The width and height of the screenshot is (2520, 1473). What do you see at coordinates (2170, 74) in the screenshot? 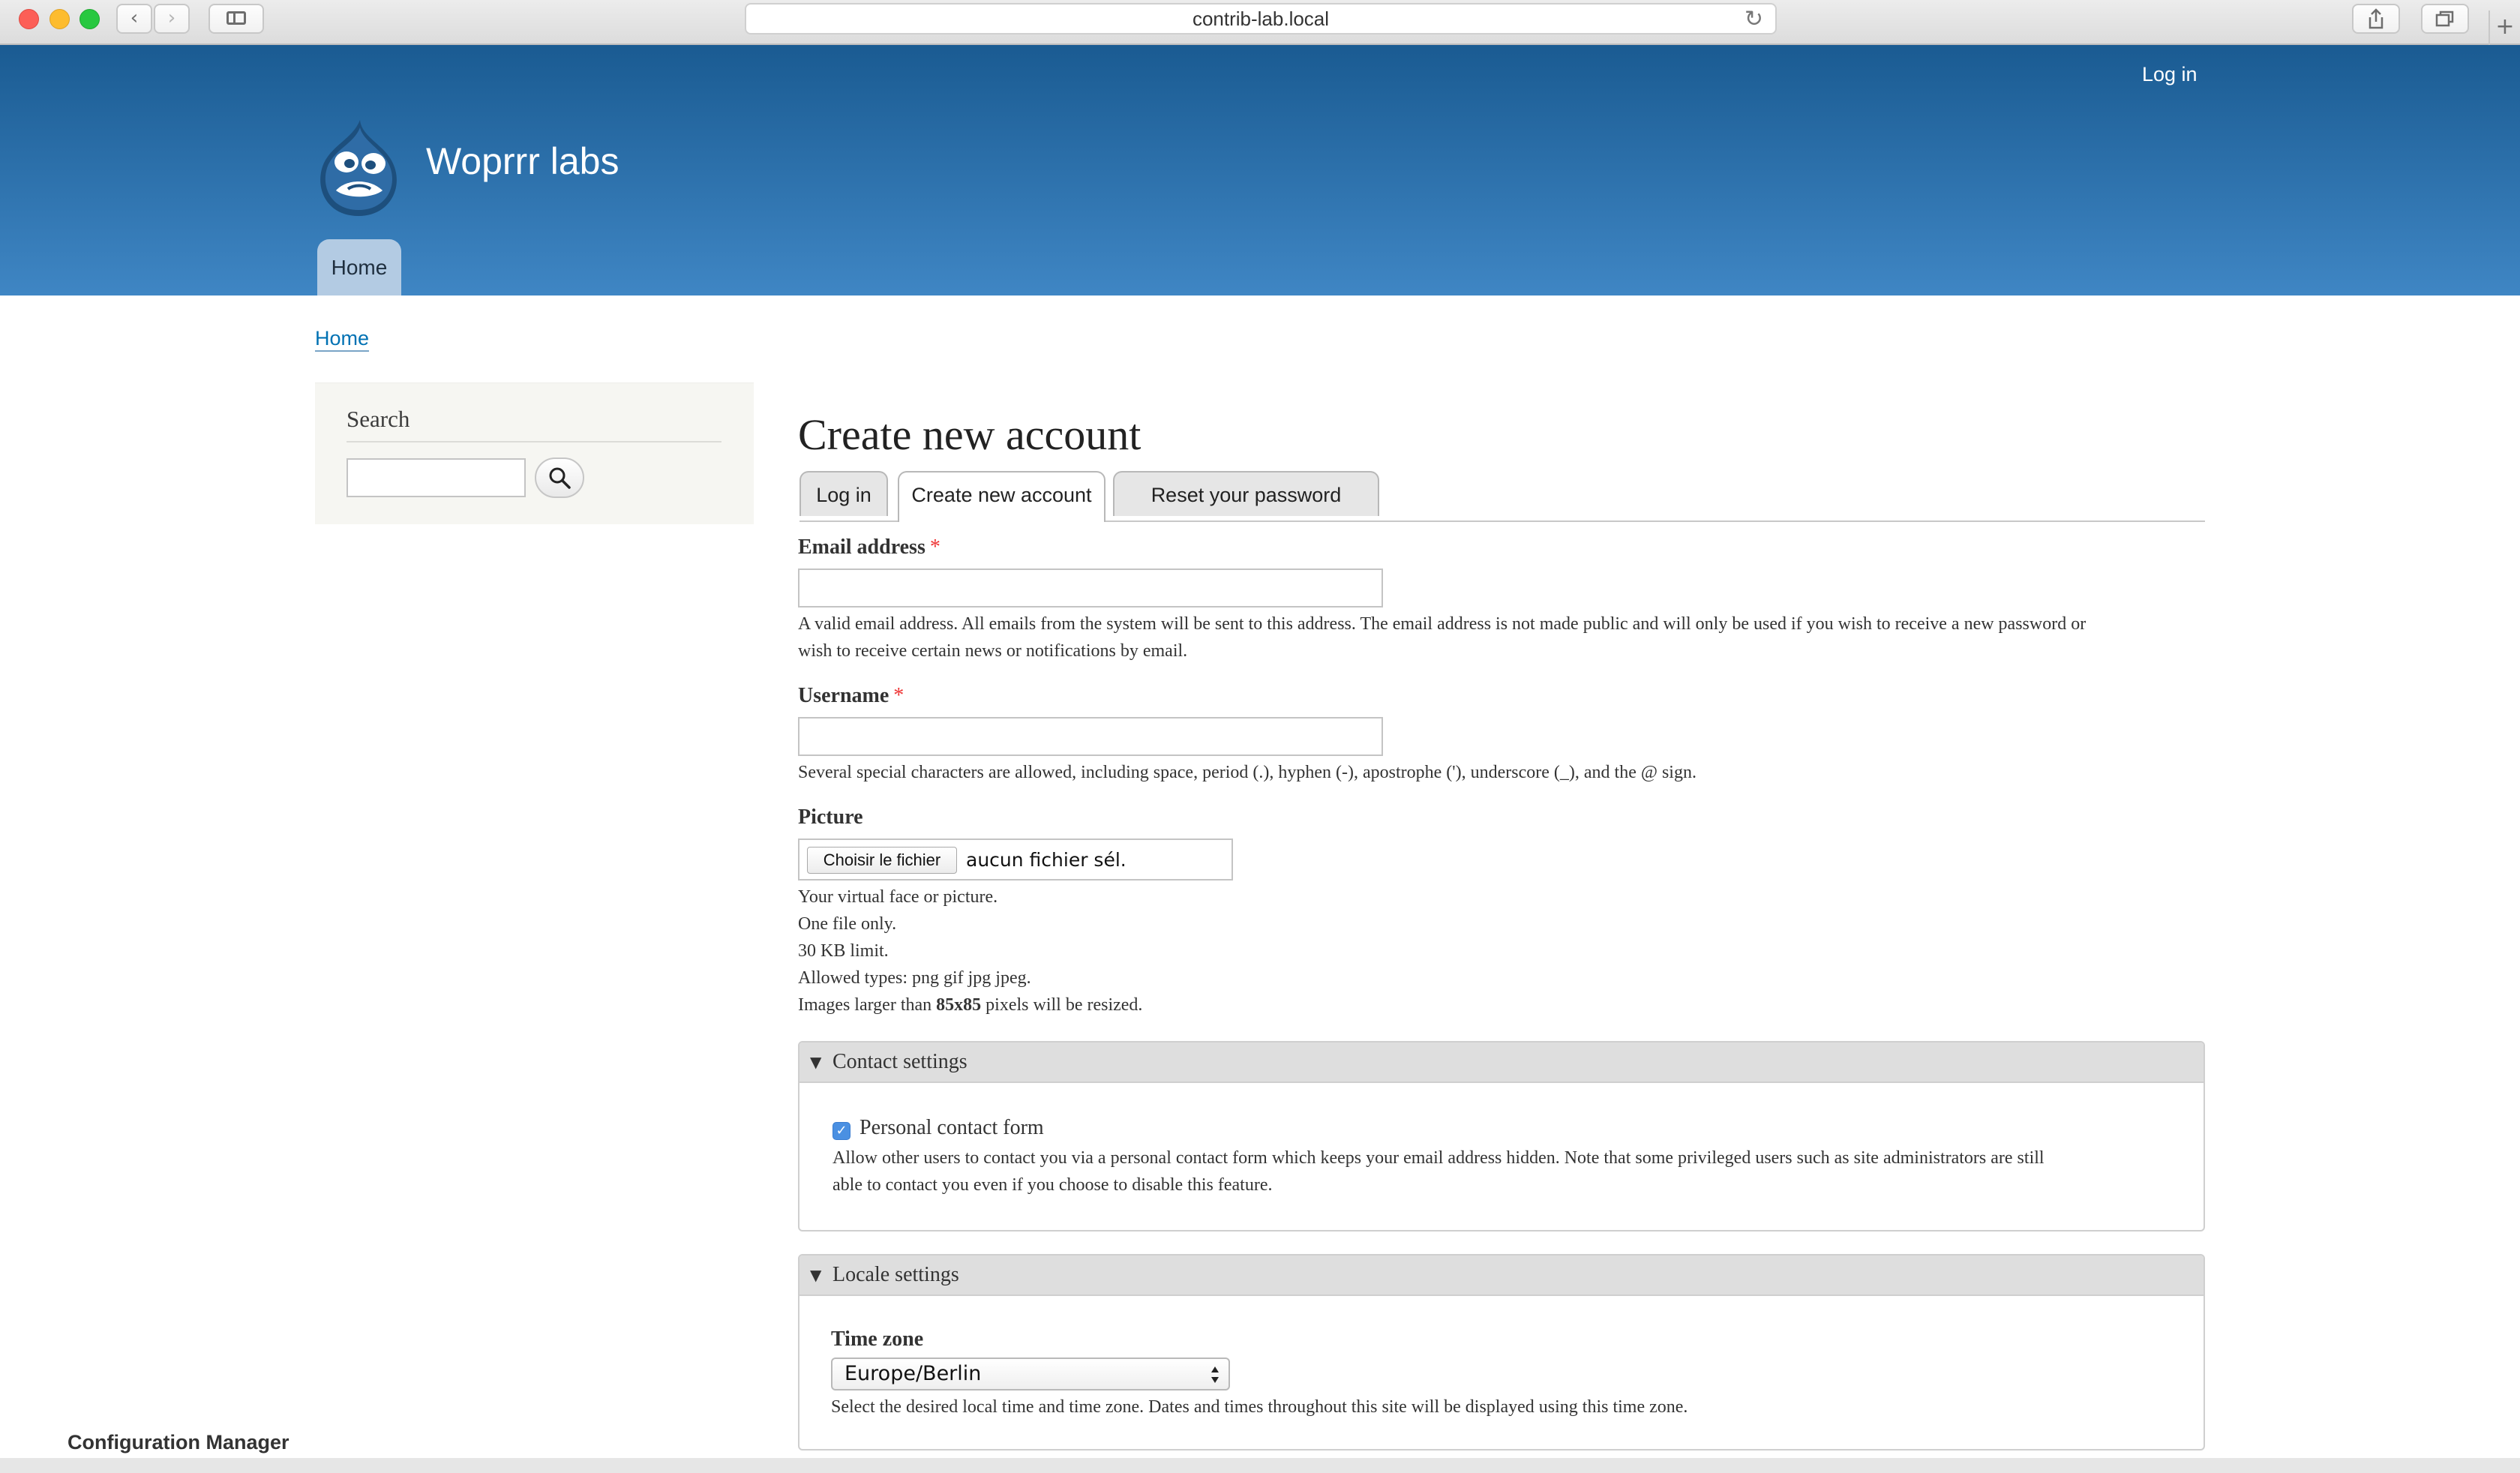
I see `header-login-link: Log in` at bounding box center [2170, 74].